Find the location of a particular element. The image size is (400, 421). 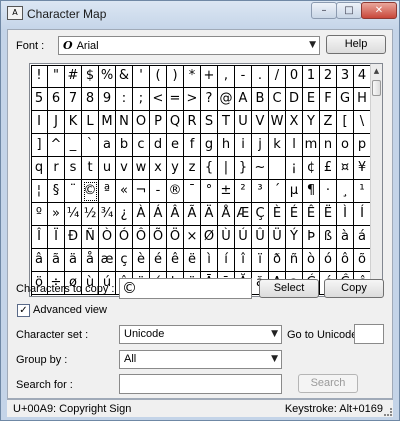

character-cell: ( is located at coordinates (158, 76).